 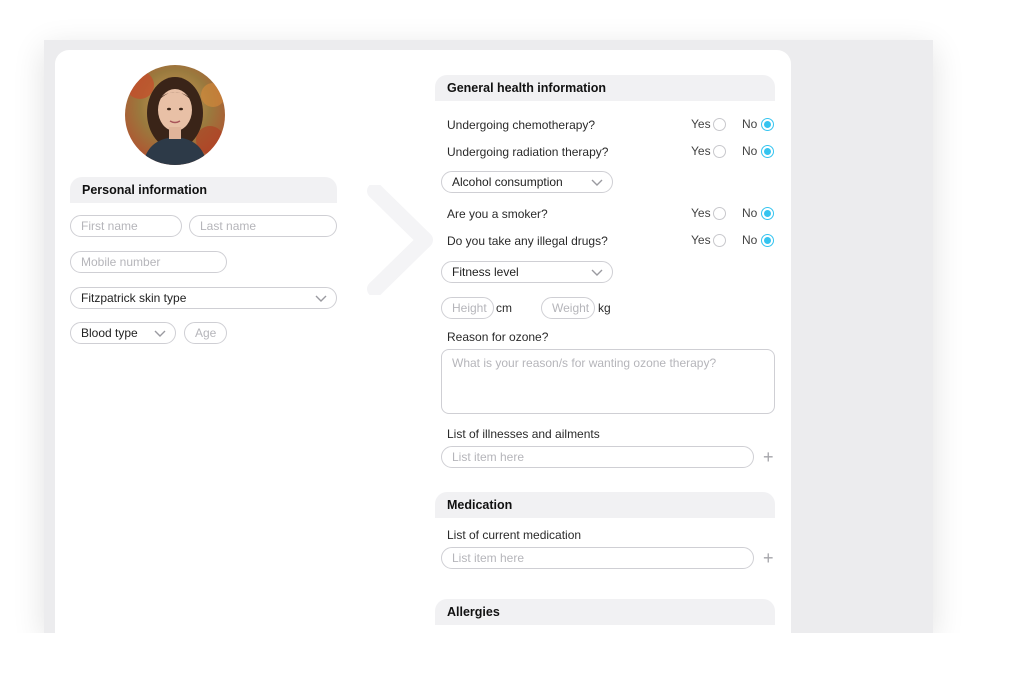 I want to click on fitness-label: Fitness level, so click(x=485, y=272).